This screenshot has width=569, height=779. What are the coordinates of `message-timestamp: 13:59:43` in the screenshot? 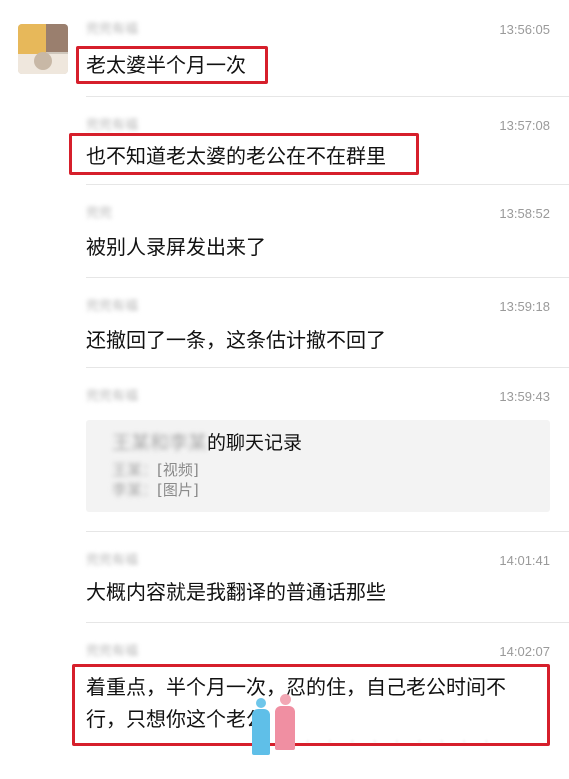 It's located at (524, 396).